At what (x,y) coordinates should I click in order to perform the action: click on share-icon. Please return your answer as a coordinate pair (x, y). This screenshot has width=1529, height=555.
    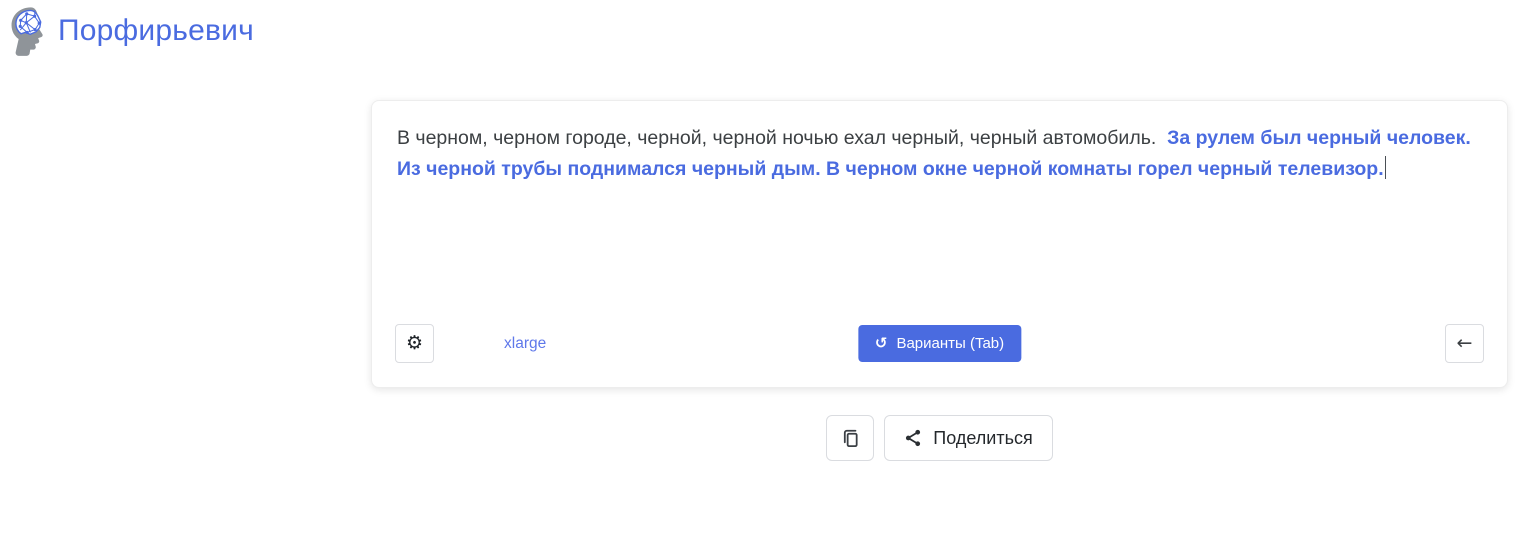
    Looking at the image, I should click on (913, 438).